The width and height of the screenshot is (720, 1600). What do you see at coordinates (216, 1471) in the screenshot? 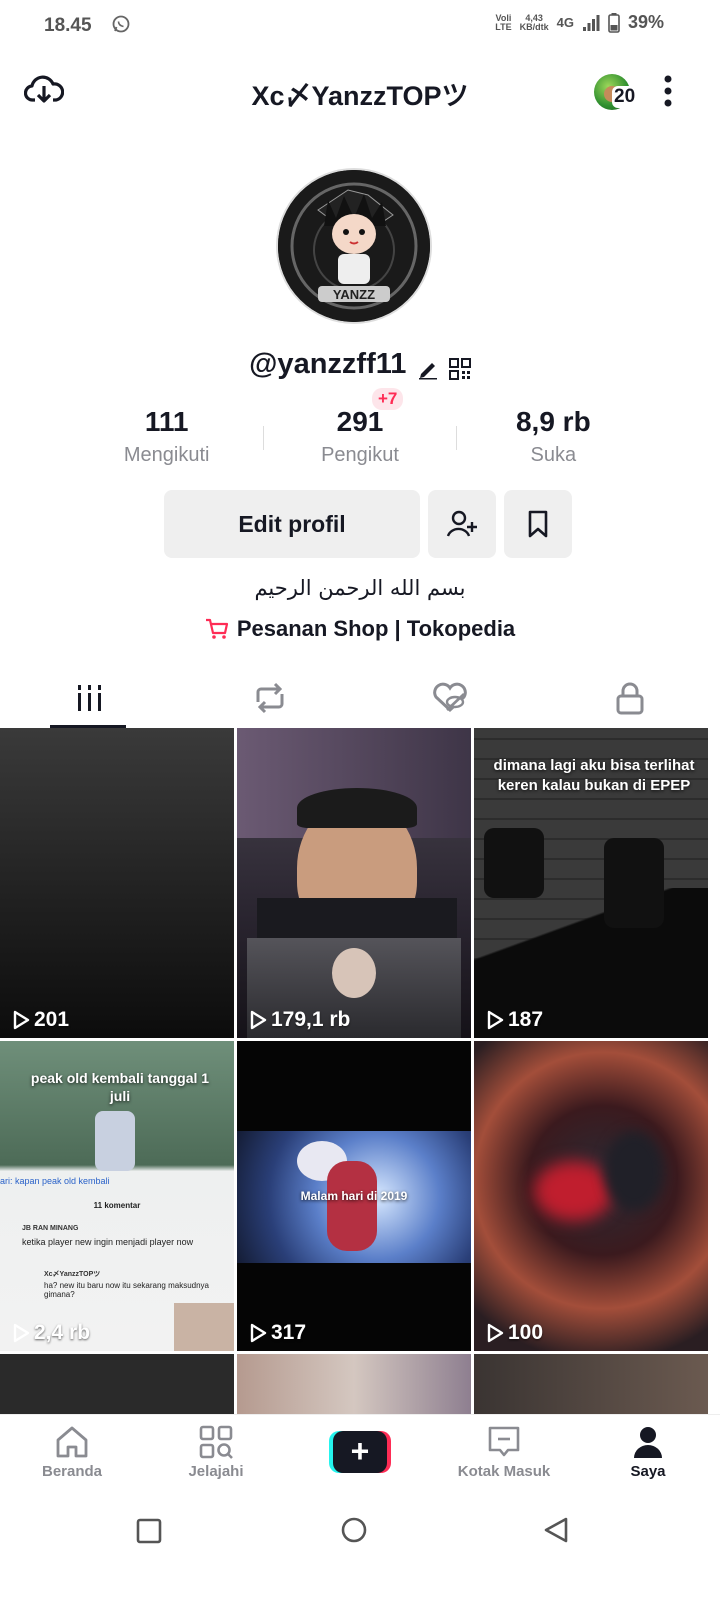
I see `nav-explore-label: Jelajahi` at bounding box center [216, 1471].